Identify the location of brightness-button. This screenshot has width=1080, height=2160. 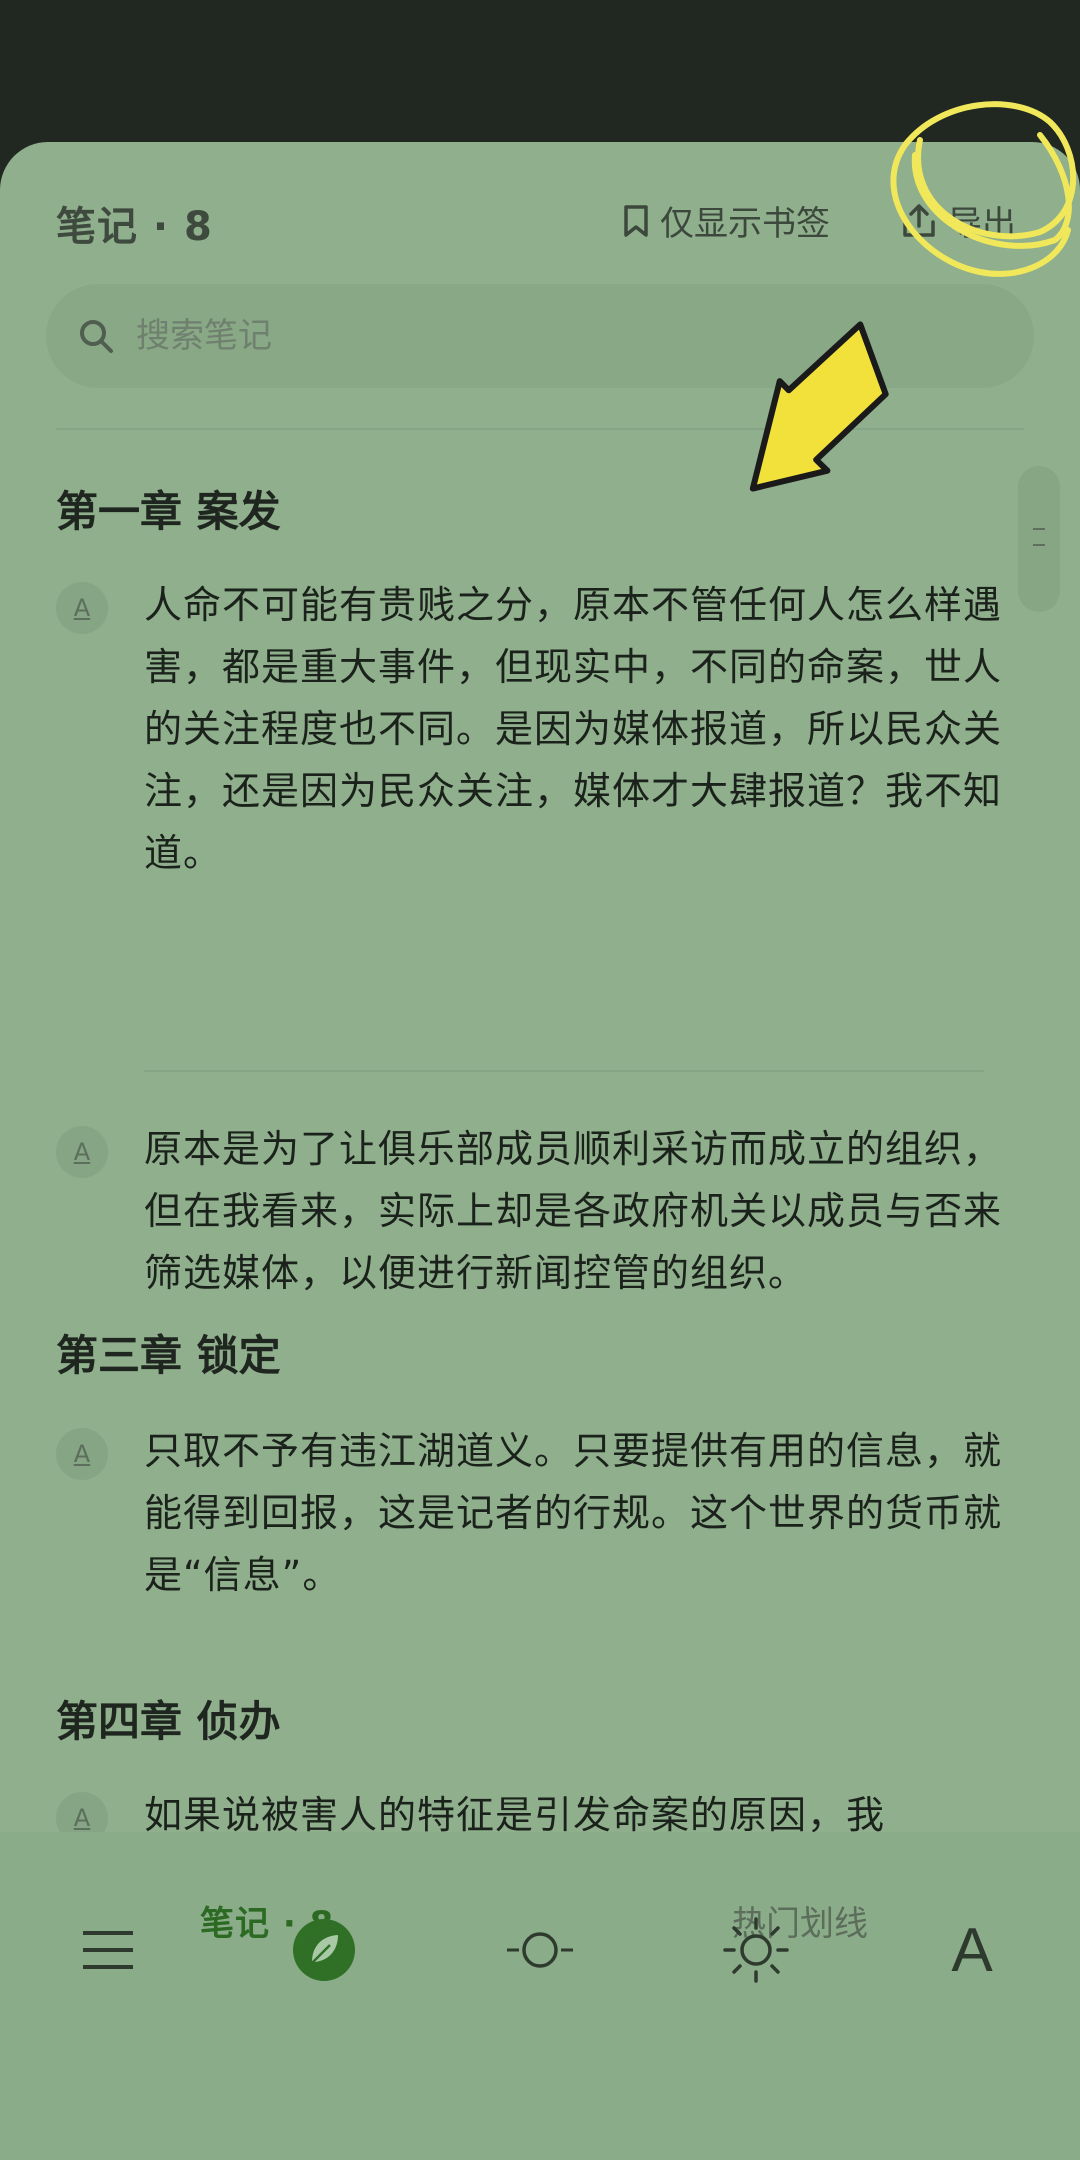
(756, 1950).